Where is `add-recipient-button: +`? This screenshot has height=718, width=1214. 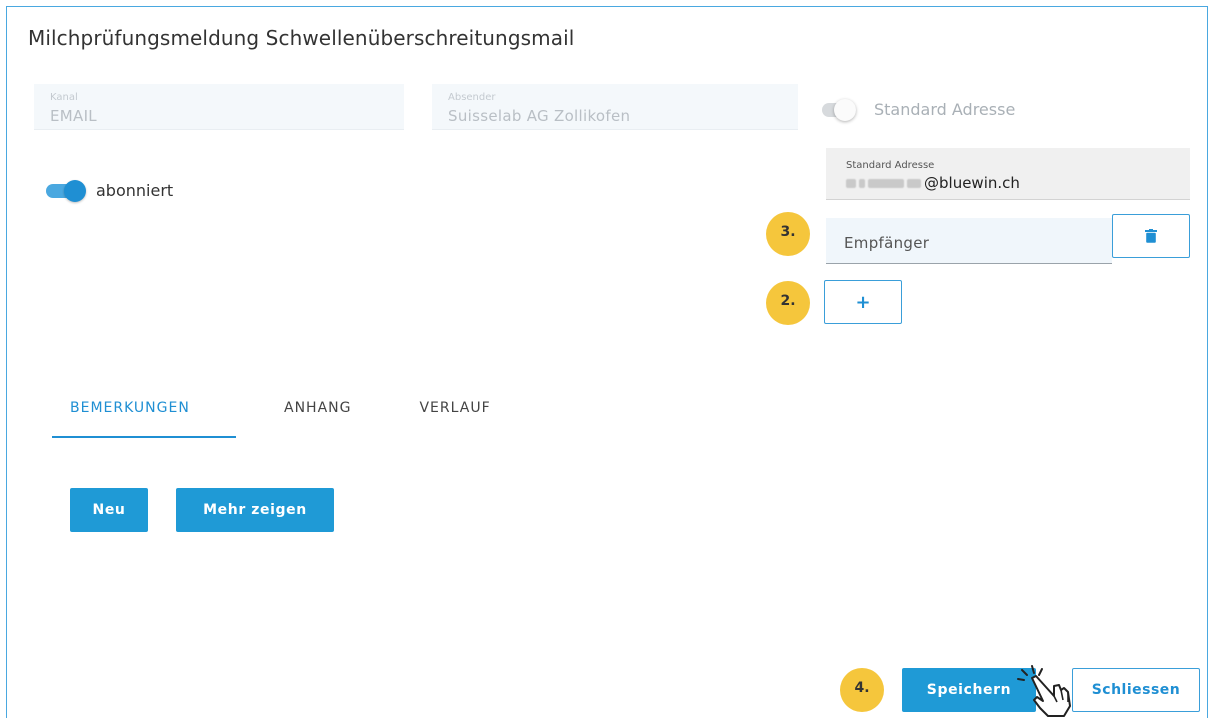
add-recipient-button: + is located at coordinates (863, 302).